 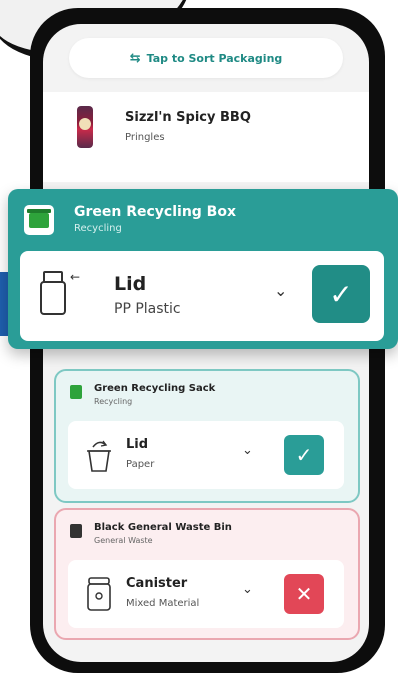 I want to click on recycling-sack-icon, so click(x=76, y=392).